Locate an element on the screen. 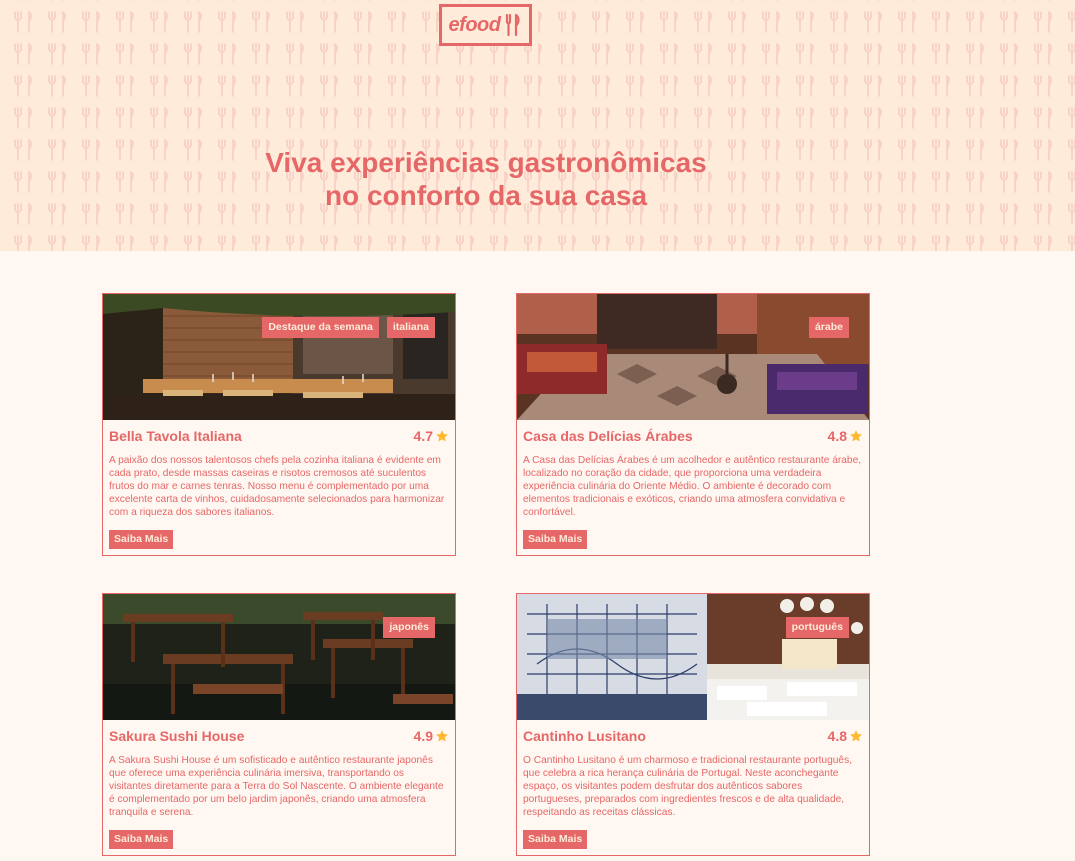  restaurant-image: Destaque da semana italiana is located at coordinates (279, 357).